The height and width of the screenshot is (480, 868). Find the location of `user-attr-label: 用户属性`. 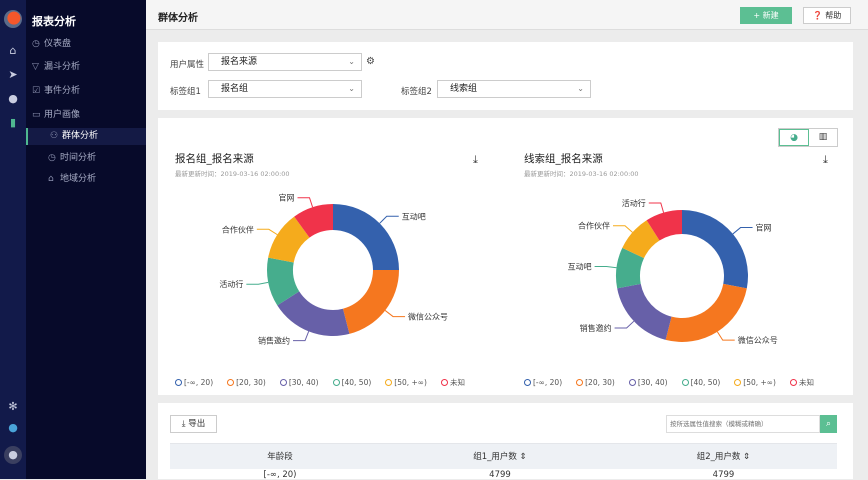

user-attr-label: 用户属性 is located at coordinates (187, 65).